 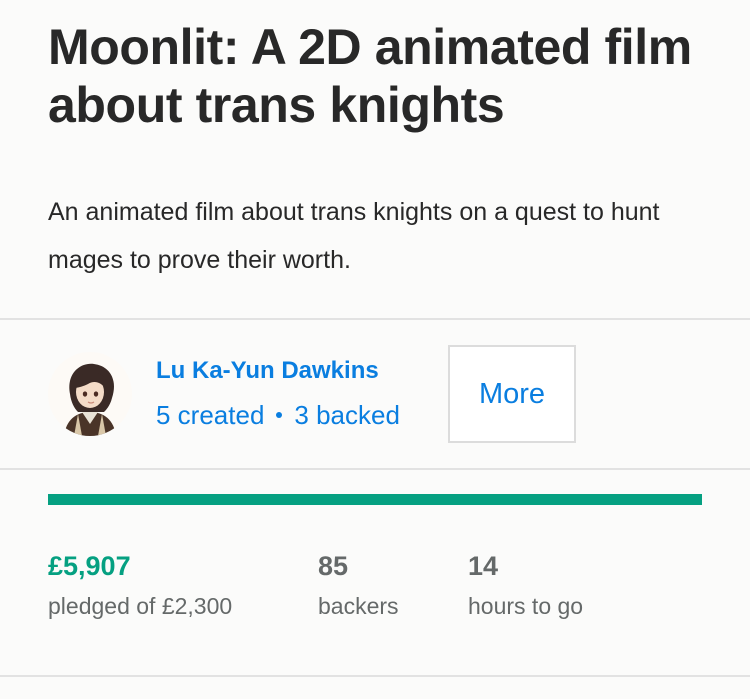 I want to click on pledged-amount: £5,907, so click(x=89, y=566).